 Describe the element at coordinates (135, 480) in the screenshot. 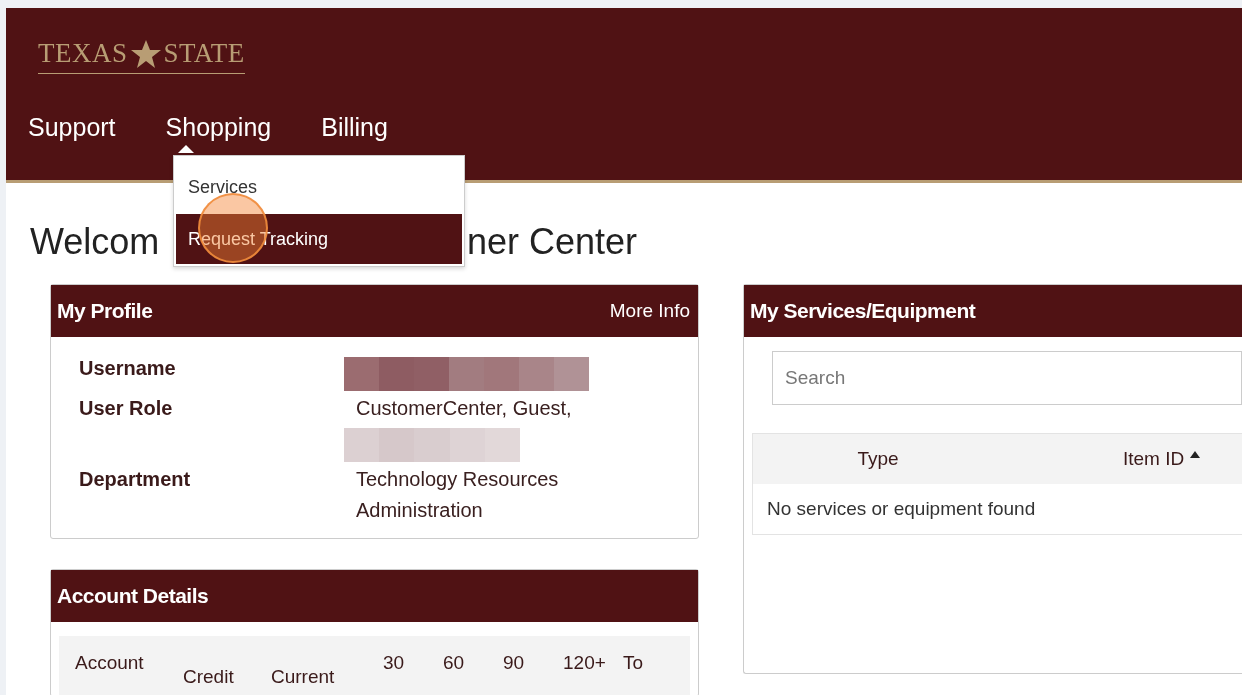

I see `field-label: Department` at that location.